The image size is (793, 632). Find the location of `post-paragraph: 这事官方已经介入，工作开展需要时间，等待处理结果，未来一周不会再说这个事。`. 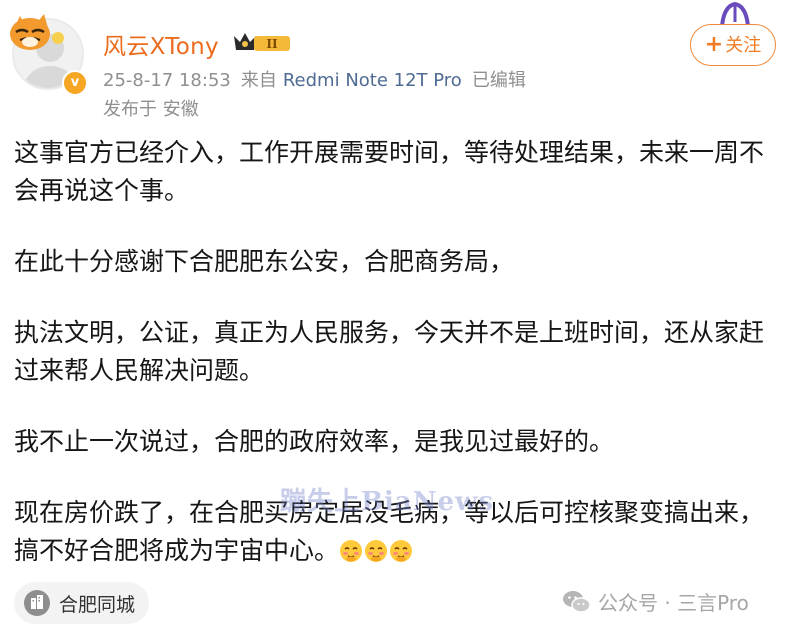

post-paragraph: 这事官方已经介入，工作开展需要时间，等待处理结果，未来一周不会再说这个事。 is located at coordinates (389, 171).